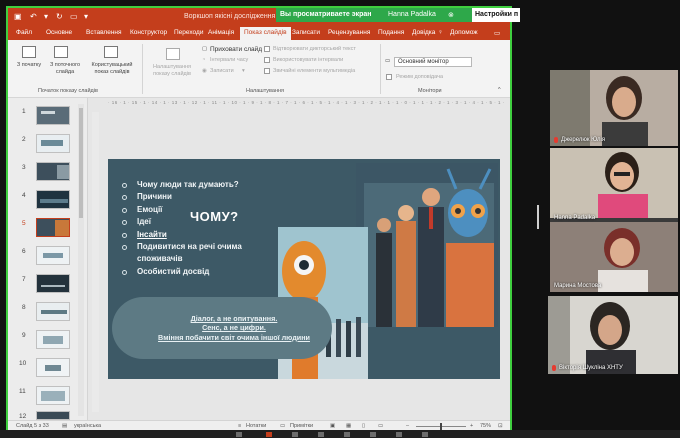 This screenshot has width=680, height=438. What do you see at coordinates (24, 167) in the screenshot?
I see `thumbnail-number: 3` at bounding box center [24, 167].